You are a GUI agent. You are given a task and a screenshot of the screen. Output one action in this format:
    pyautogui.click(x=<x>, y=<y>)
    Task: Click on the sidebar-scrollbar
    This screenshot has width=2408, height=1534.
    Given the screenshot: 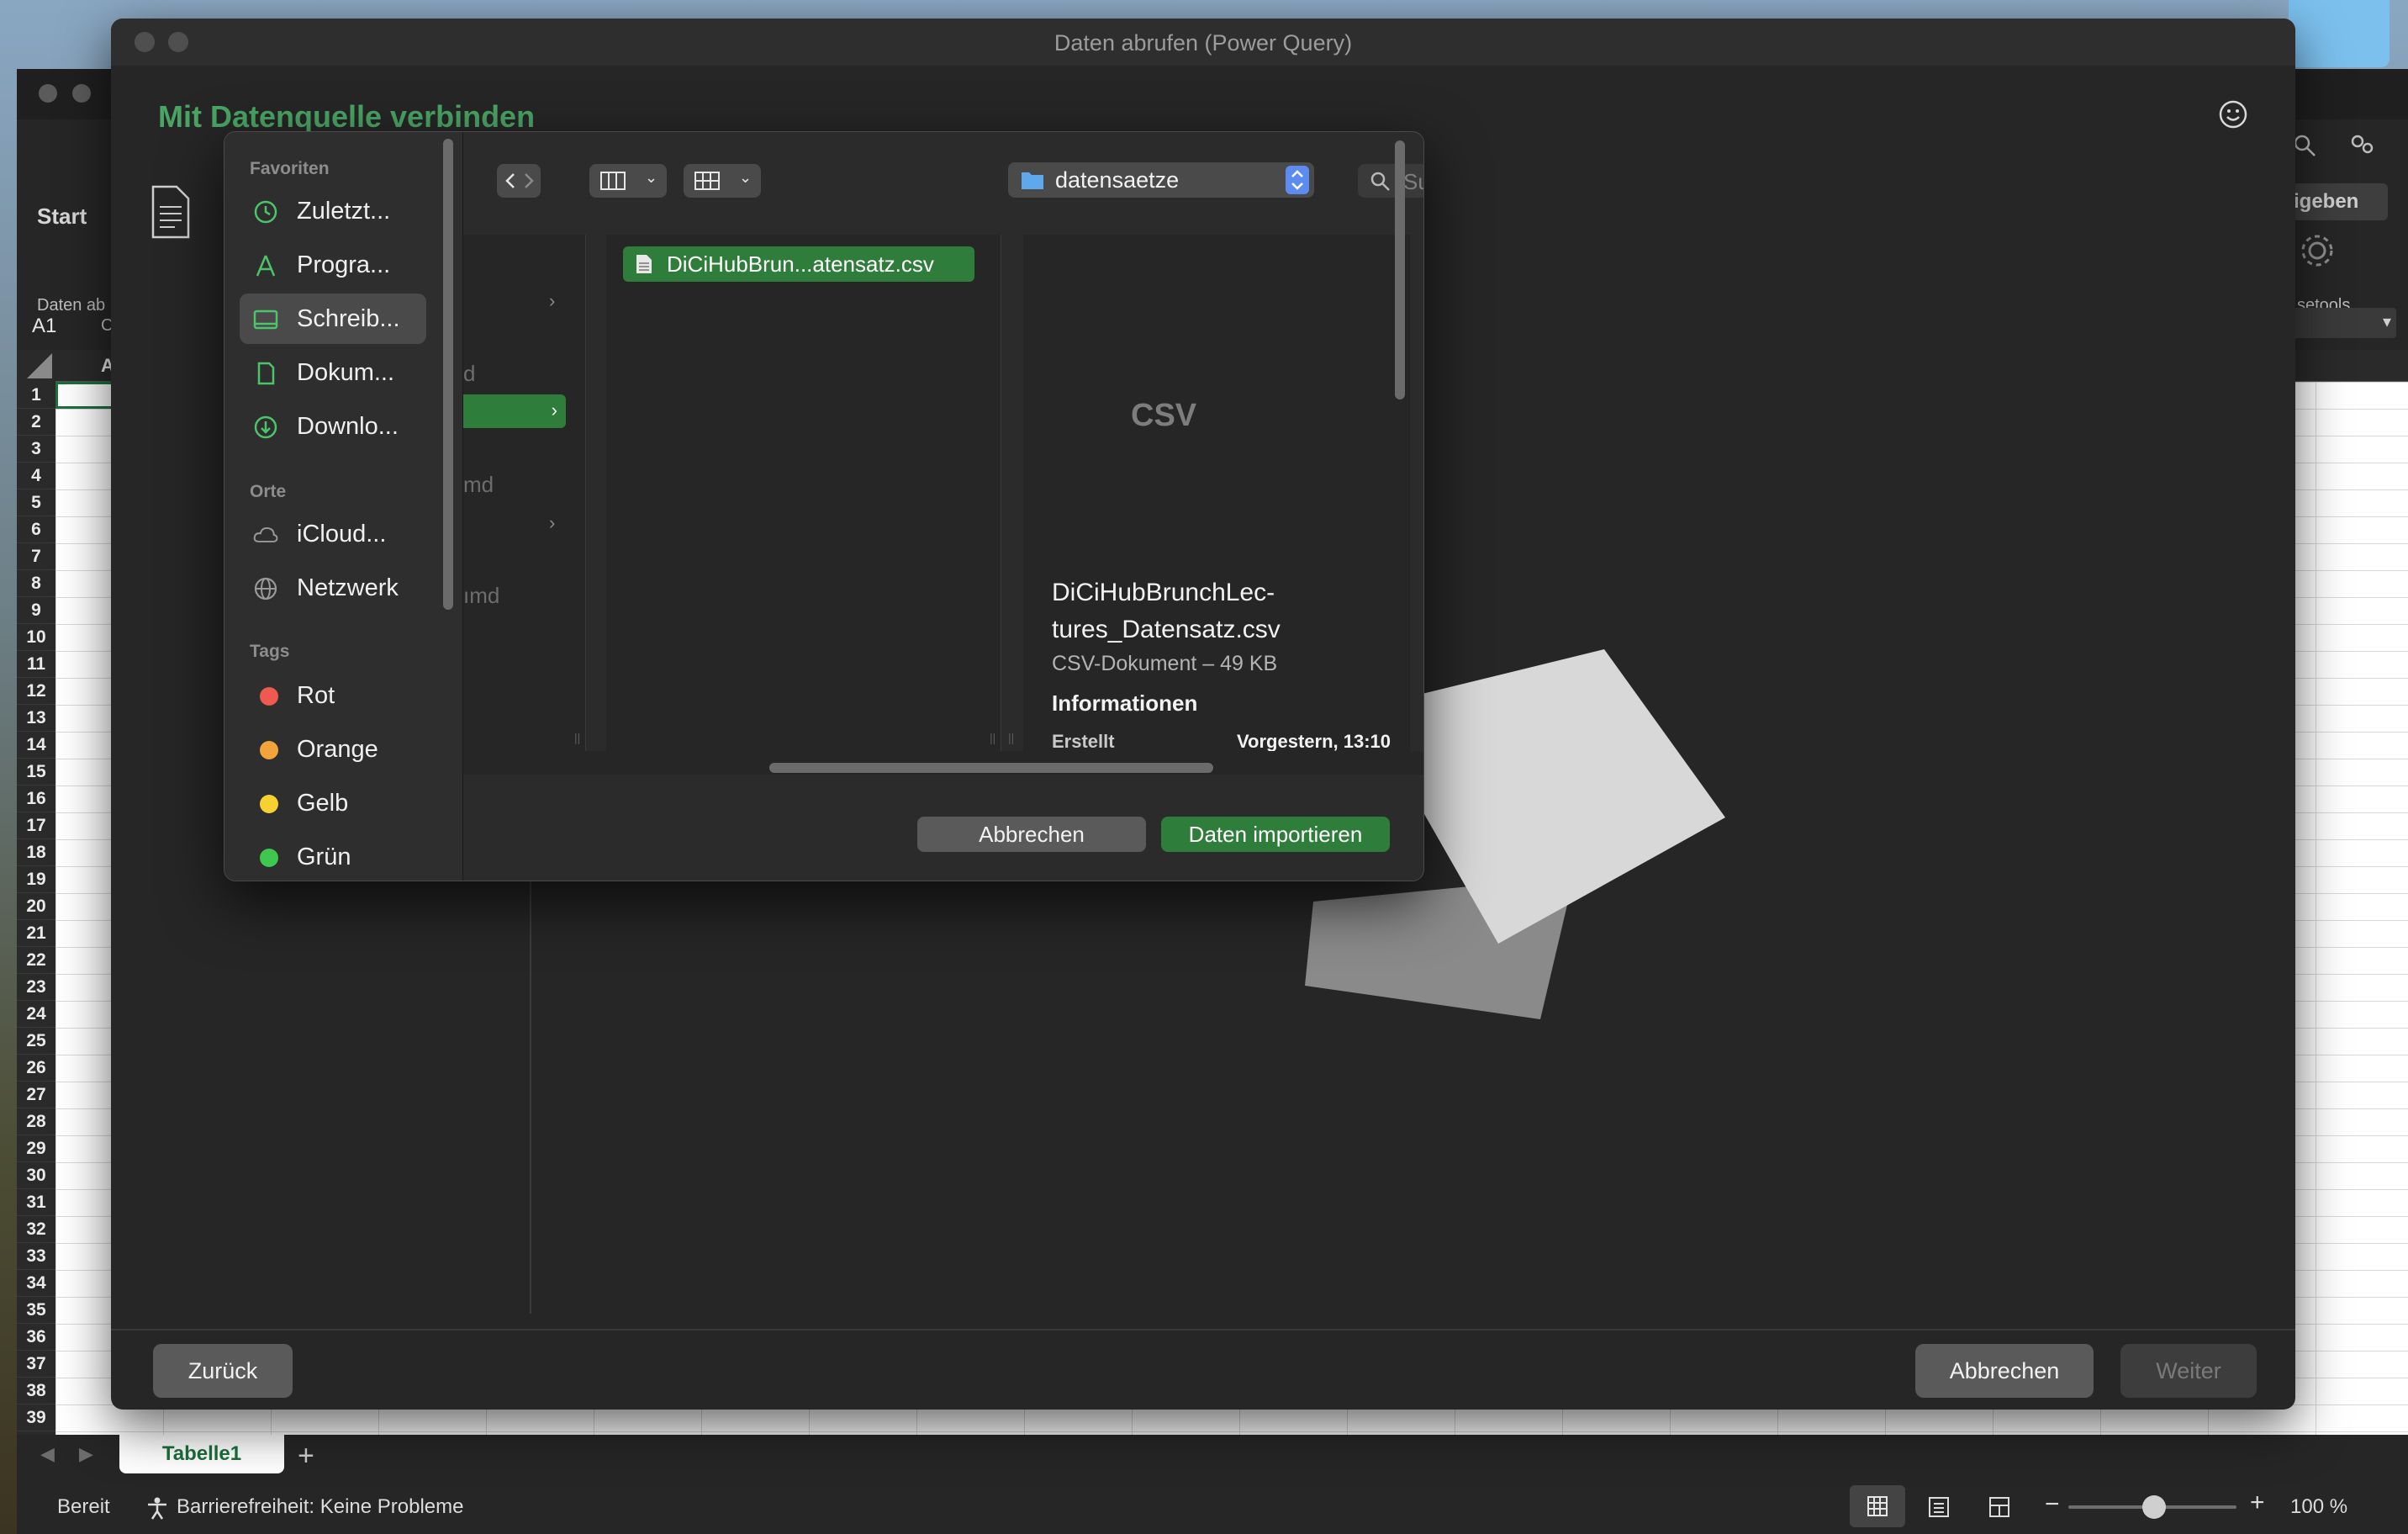 What is the action you would take?
    pyautogui.click(x=448, y=374)
    